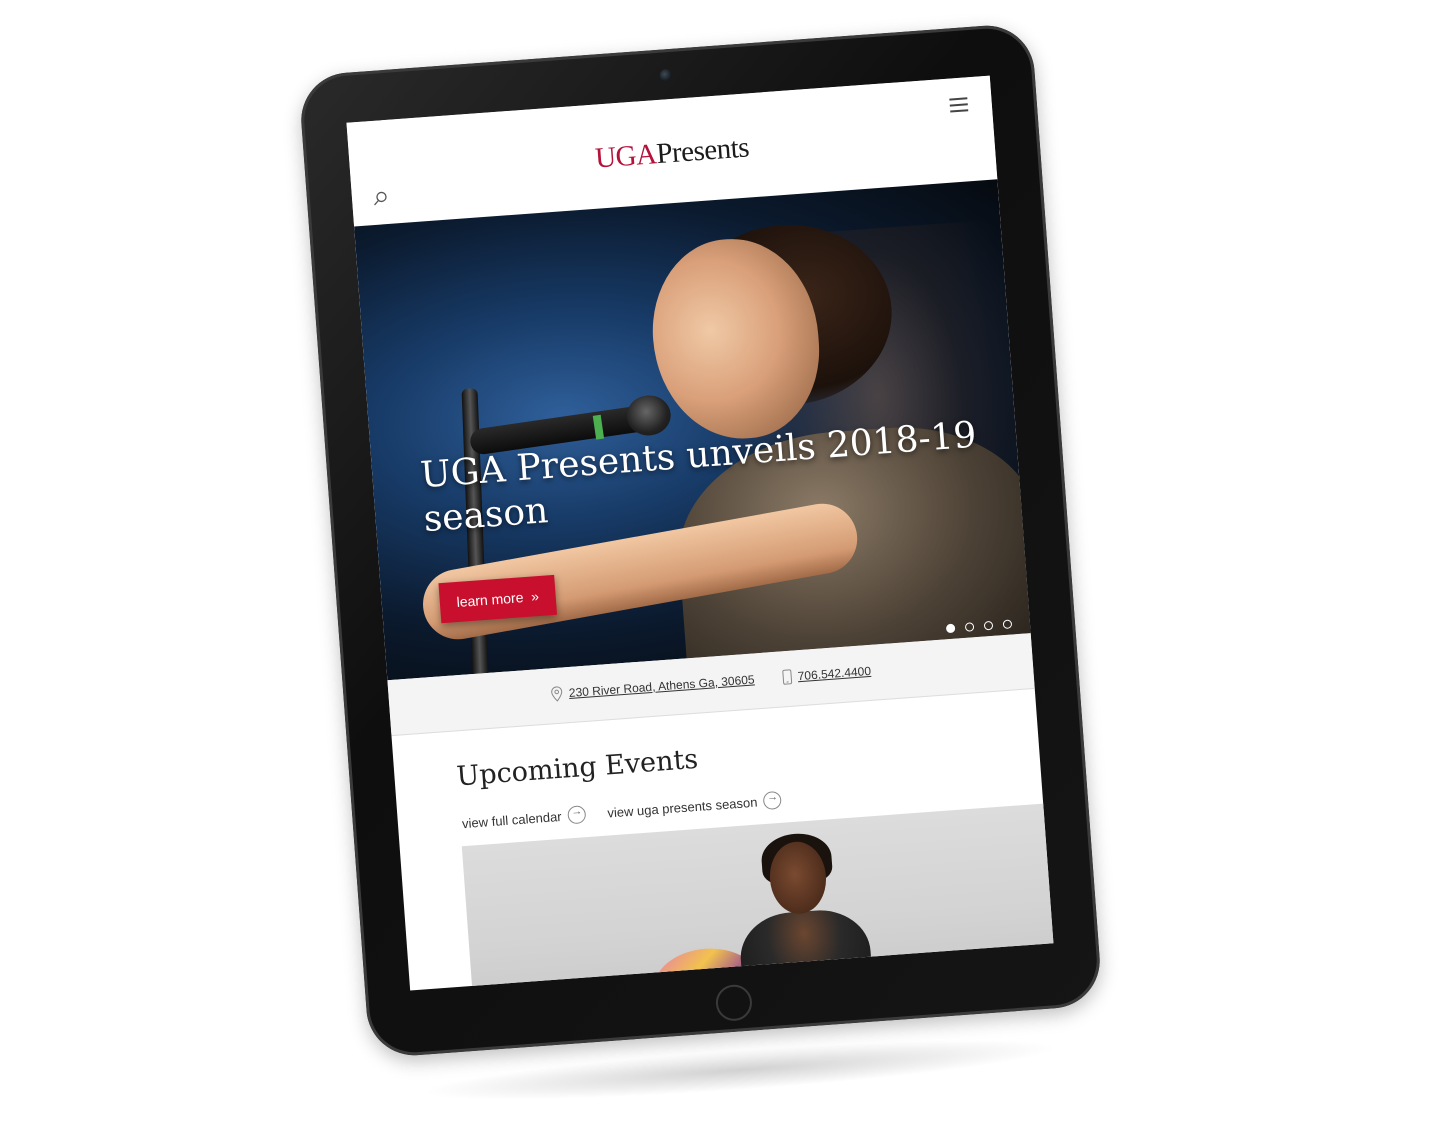  I want to click on camera-icon, so click(666, 75).